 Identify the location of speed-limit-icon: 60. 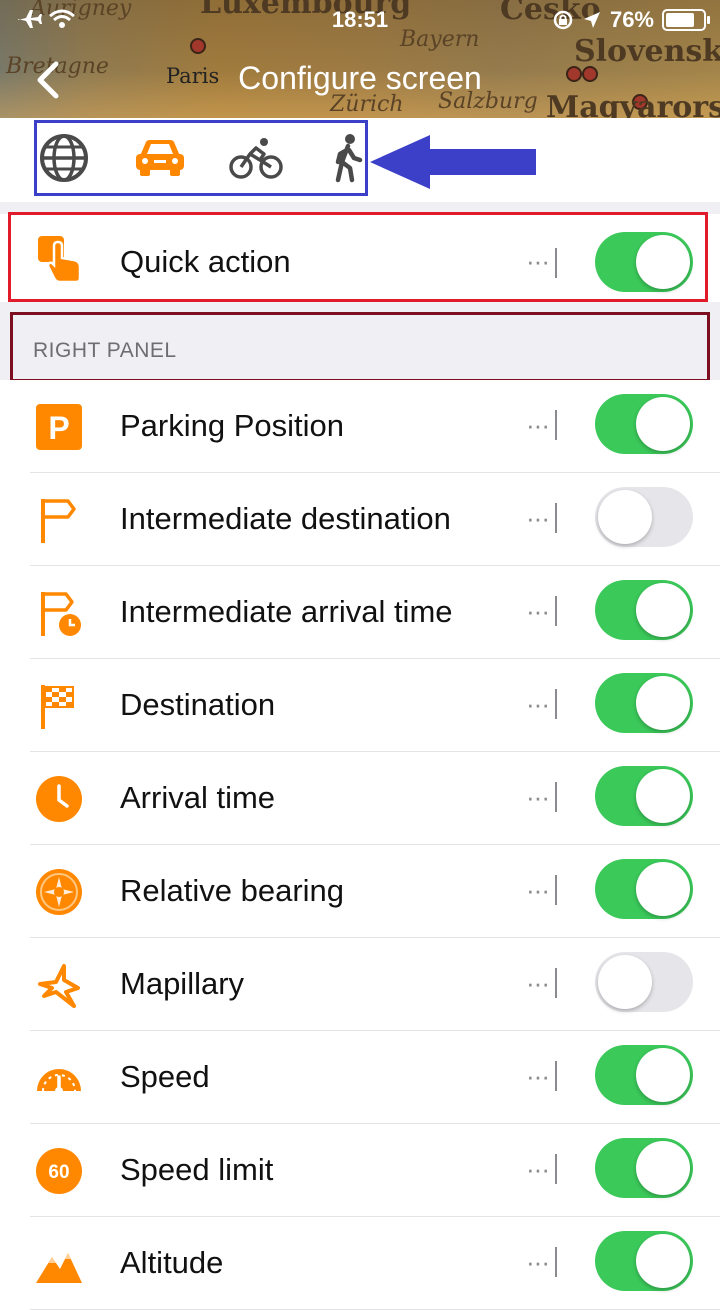
(59, 1171).